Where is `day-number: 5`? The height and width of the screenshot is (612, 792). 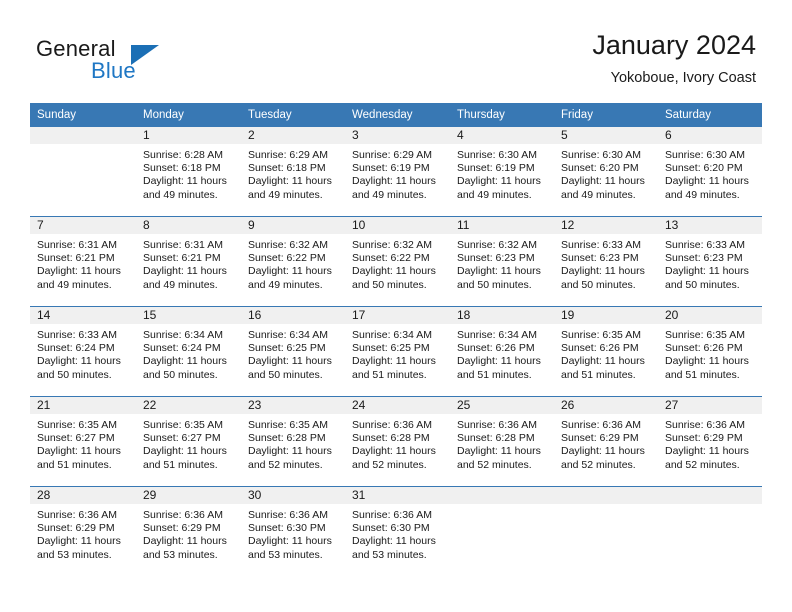 day-number: 5 is located at coordinates (606, 135).